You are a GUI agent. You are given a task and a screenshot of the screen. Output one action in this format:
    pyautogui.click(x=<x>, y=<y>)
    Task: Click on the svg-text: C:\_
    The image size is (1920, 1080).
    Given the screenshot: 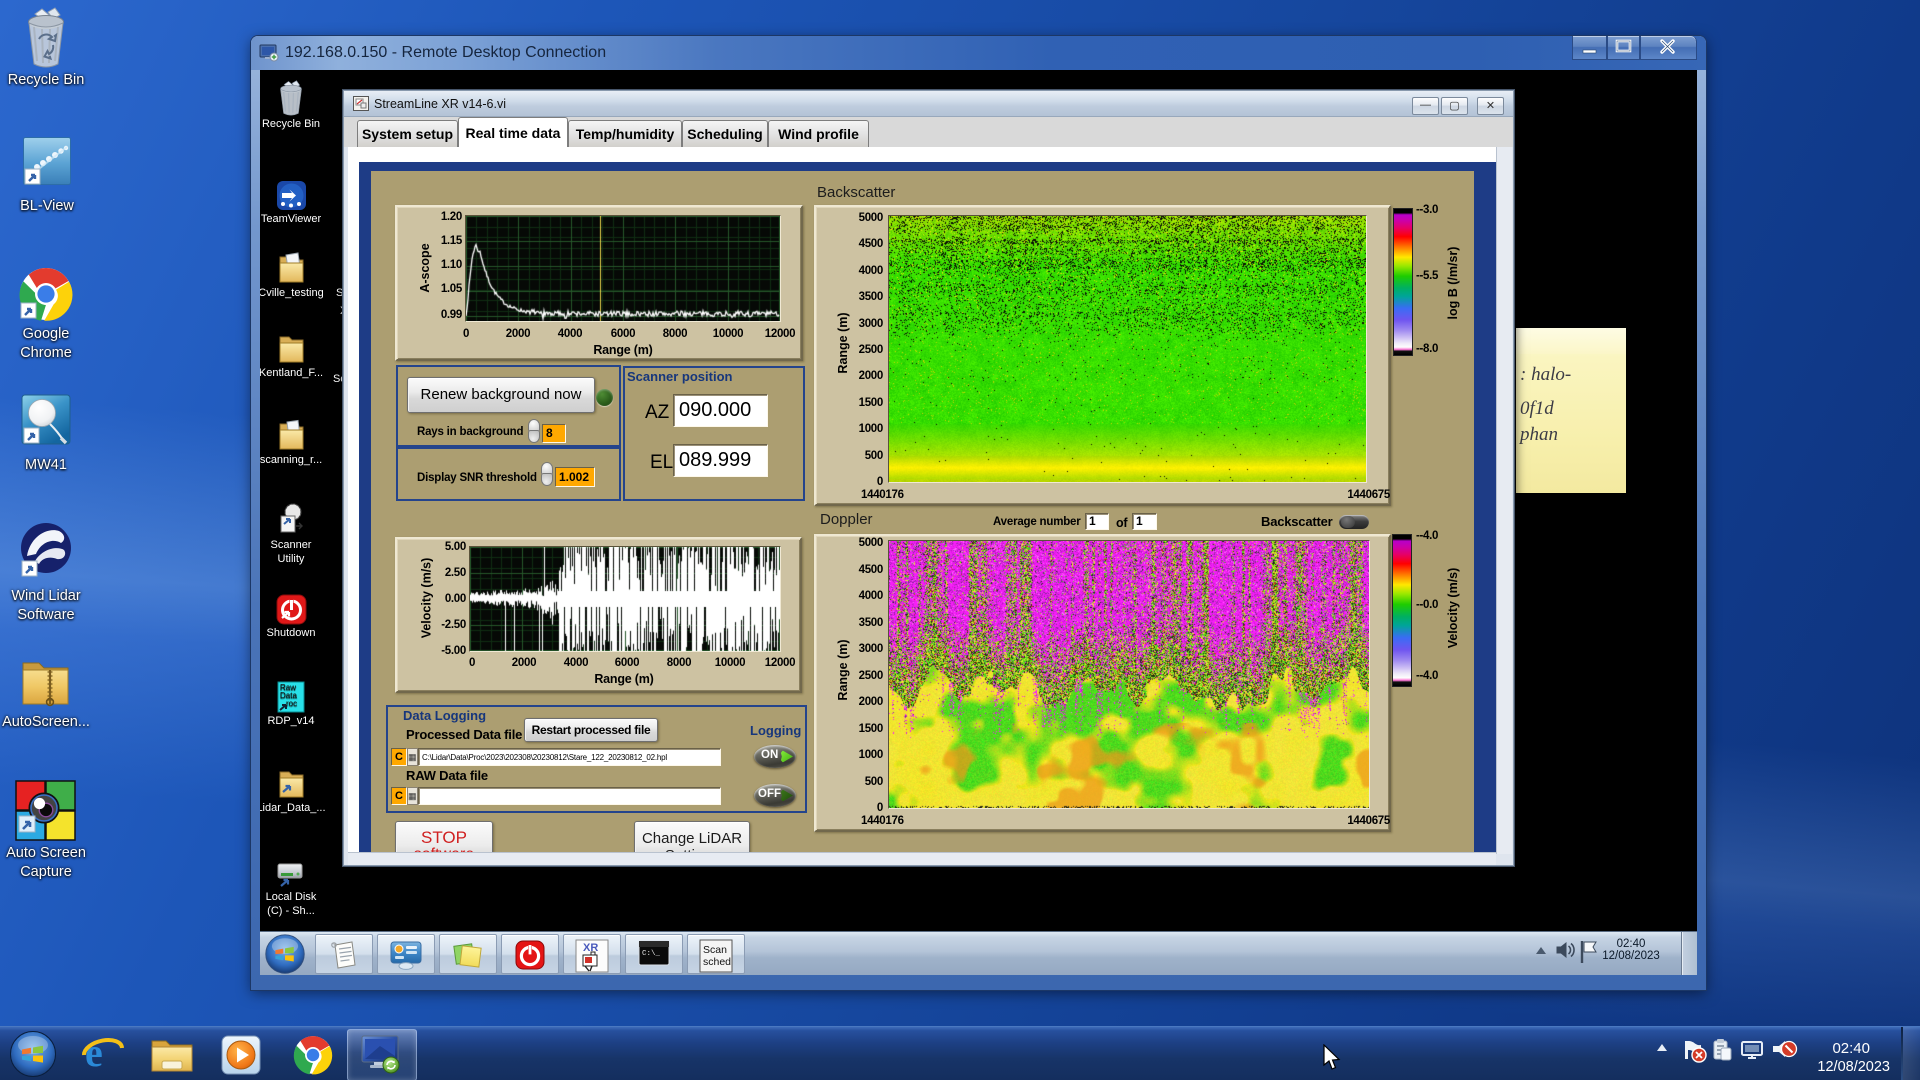 What is the action you would take?
    pyautogui.click(x=651, y=954)
    